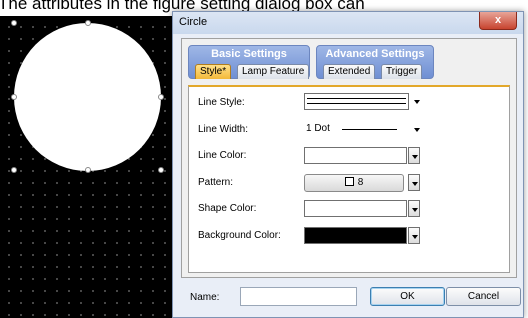 This screenshot has height=318, width=528. What do you see at coordinates (298, 296) in the screenshot?
I see `name-input` at bounding box center [298, 296].